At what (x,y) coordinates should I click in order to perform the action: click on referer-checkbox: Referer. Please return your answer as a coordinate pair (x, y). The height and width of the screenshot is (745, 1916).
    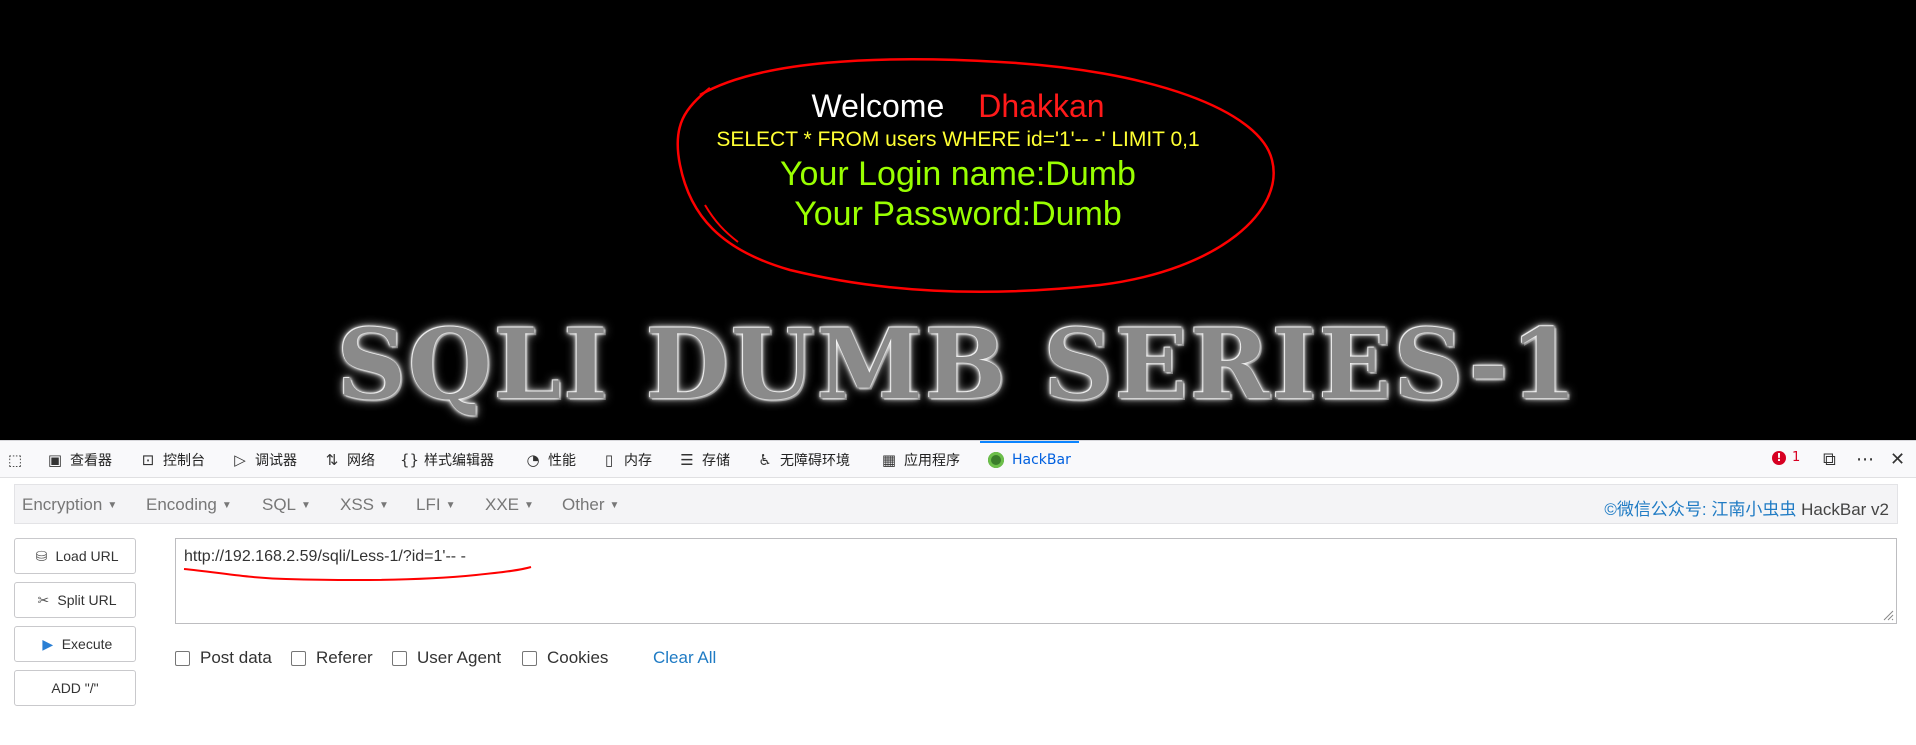
    Looking at the image, I should click on (332, 658).